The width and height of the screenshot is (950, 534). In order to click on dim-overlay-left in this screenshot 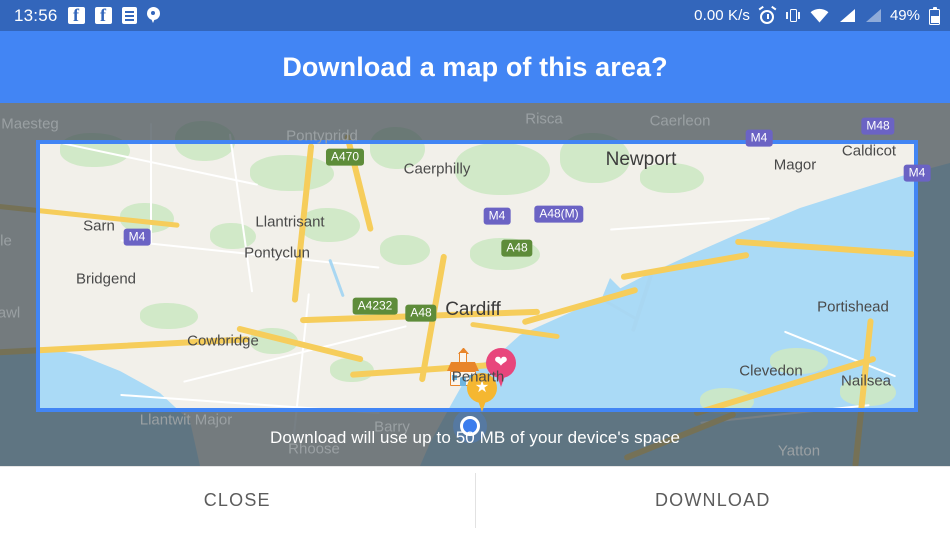, I will do `click(18, 276)`.